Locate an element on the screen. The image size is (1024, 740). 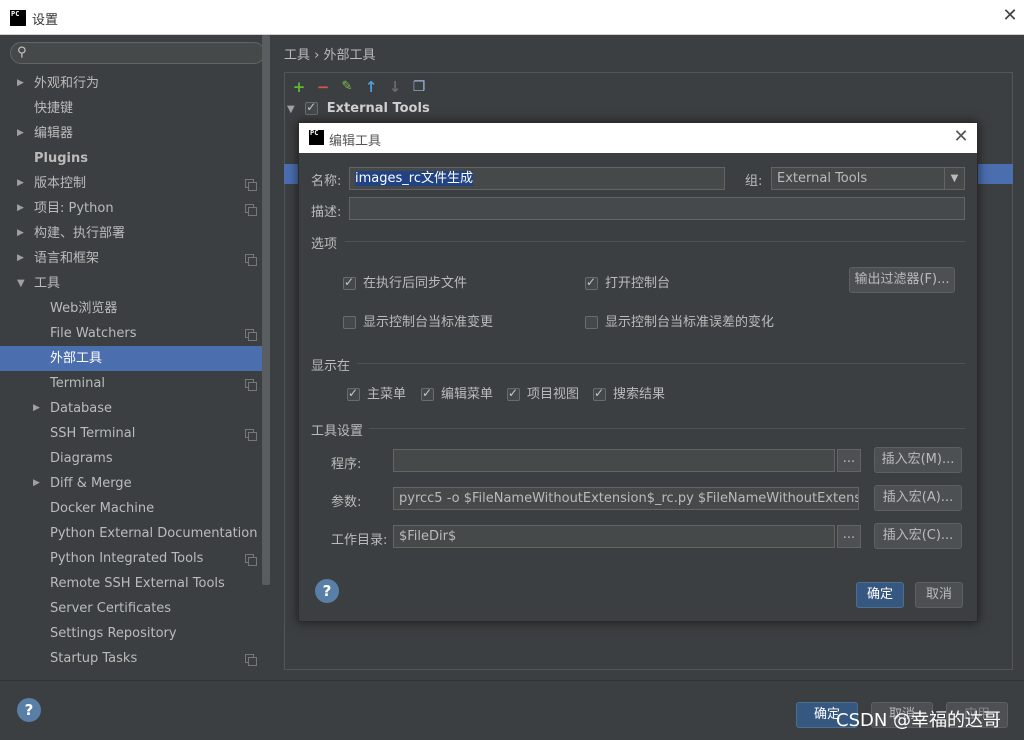
sidebar-item-label: Python External Documentation is located at coordinates (154, 533).